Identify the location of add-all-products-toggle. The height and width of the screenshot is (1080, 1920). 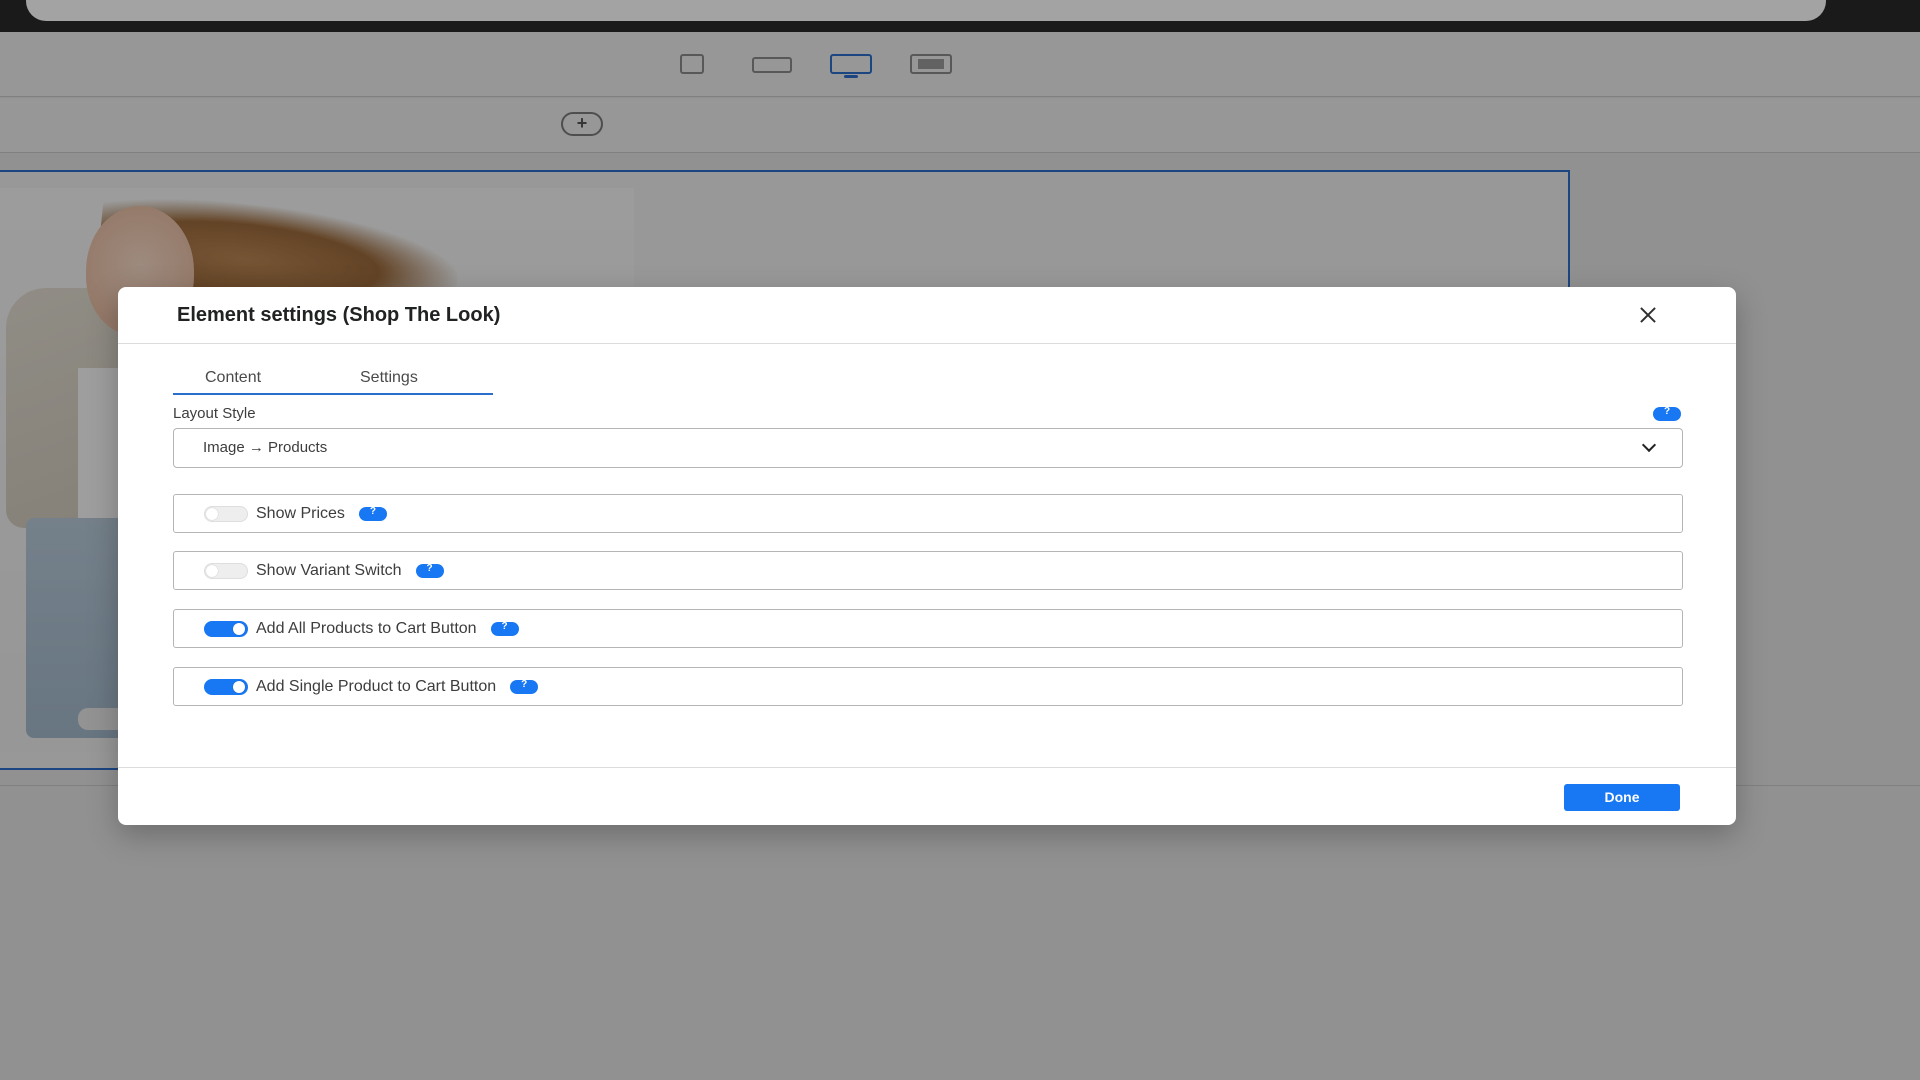
(226, 629).